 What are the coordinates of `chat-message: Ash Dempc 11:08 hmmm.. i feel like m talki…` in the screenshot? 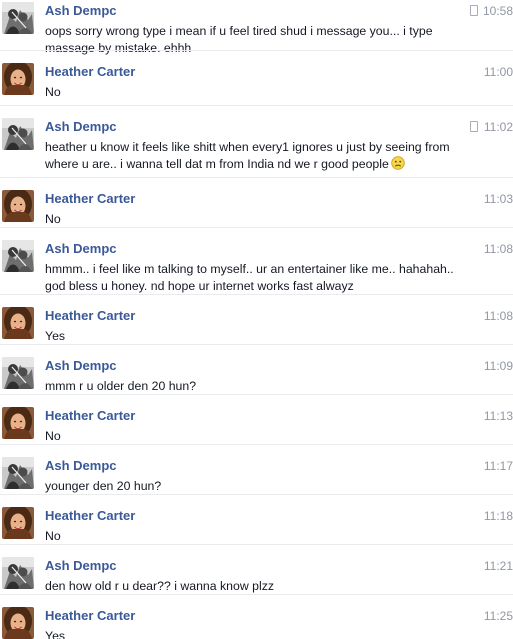 It's located at (256, 260).